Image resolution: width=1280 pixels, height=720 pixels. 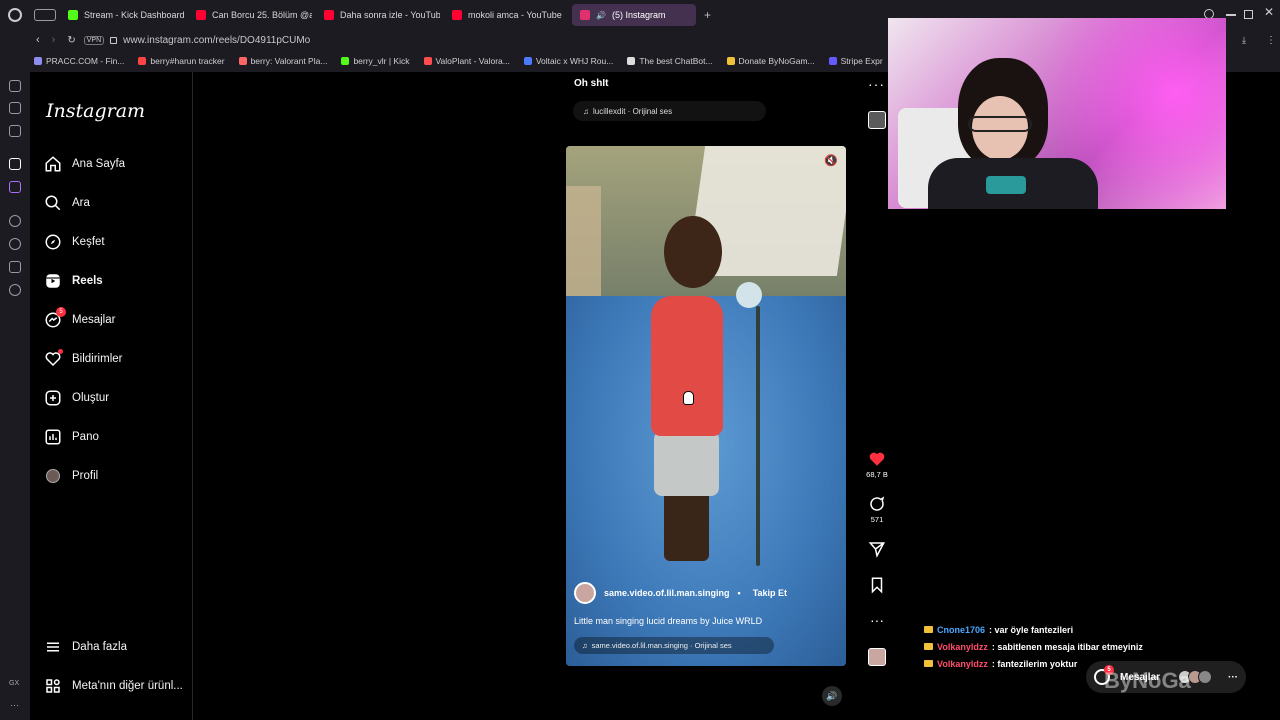 I want to click on kick-favicon-icon, so click(x=73, y=15).